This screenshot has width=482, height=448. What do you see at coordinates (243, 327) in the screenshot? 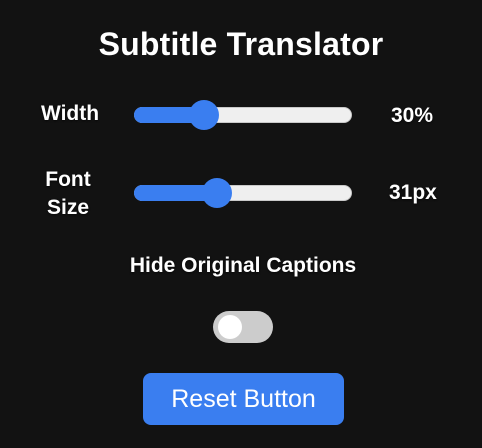
I see `hide-captions-toggle` at bounding box center [243, 327].